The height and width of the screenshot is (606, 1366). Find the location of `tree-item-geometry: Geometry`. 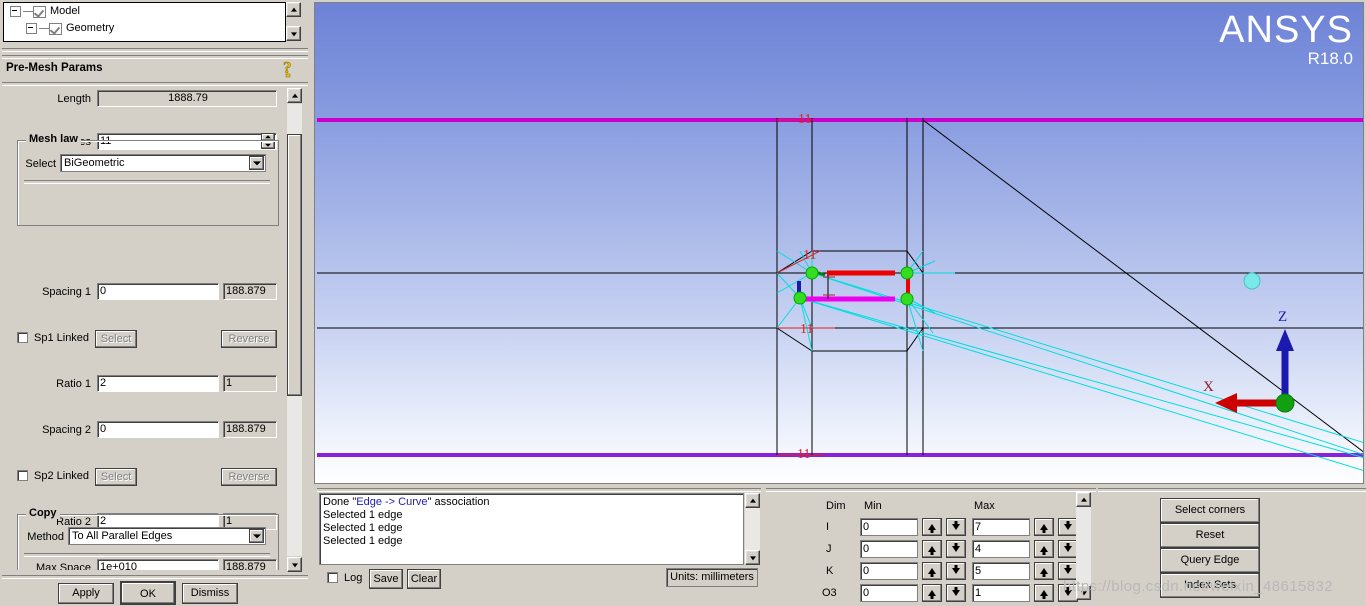

tree-item-geometry: Geometry is located at coordinates (144, 28).